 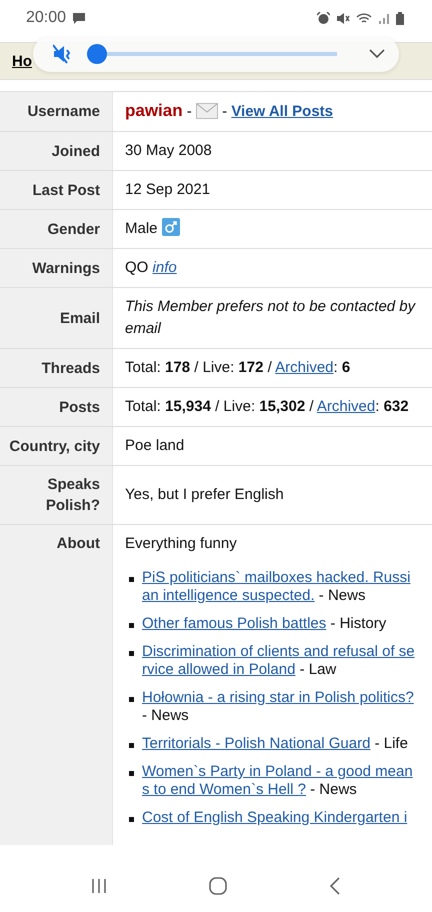 I want to click on thread-entry: Cost of English Speaking Kindergarten i, so click(x=275, y=818).